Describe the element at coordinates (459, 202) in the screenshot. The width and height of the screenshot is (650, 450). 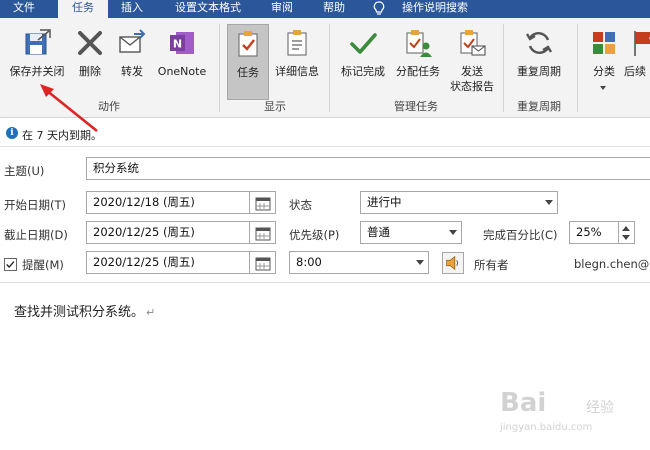
I see `status-select: 进行中` at that location.